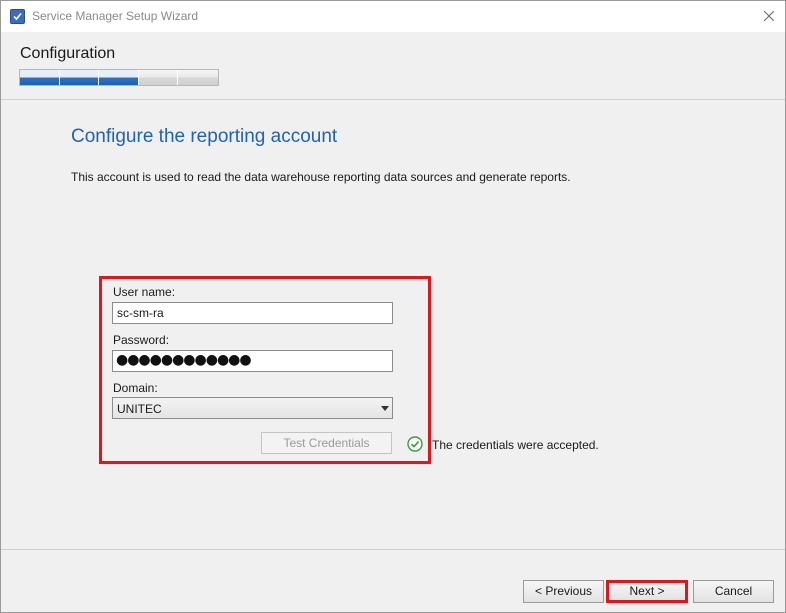  I want to click on username-input, so click(252, 313).